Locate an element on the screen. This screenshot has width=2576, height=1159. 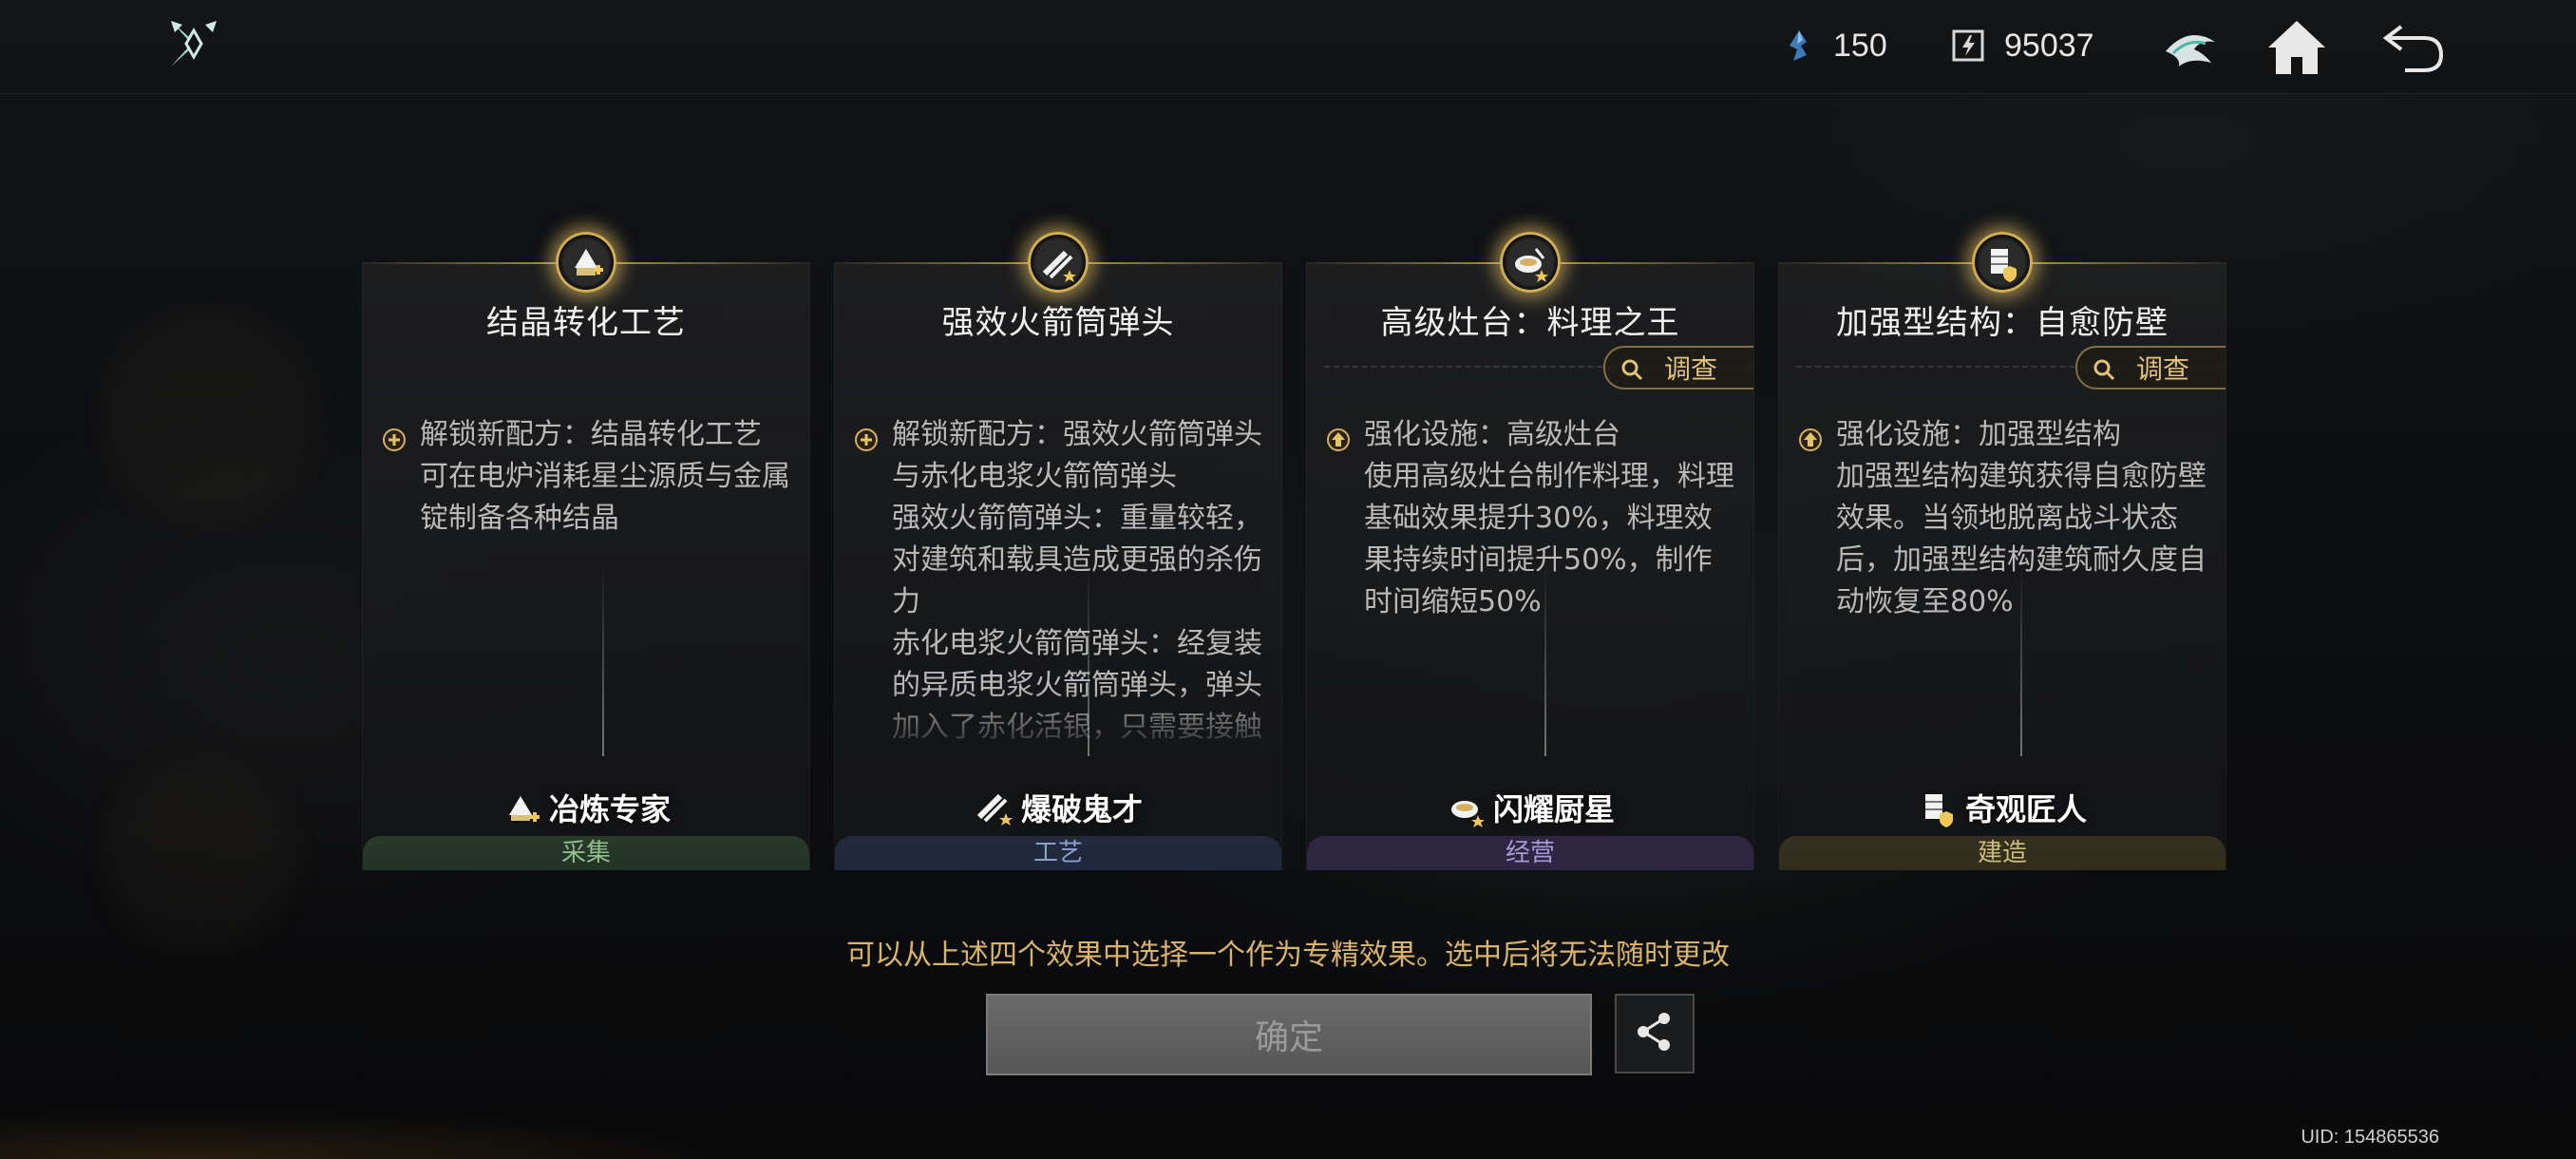
share-button is located at coordinates (1655, 1034).